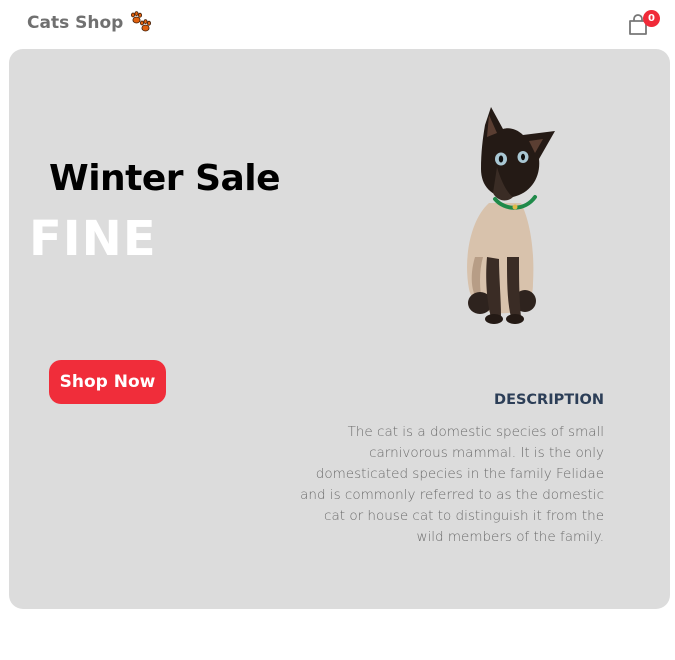 Image resolution: width=675 pixels, height=660 pixels. What do you see at coordinates (549, 400) in the screenshot?
I see `description-heading: DESCRIPTION` at bounding box center [549, 400].